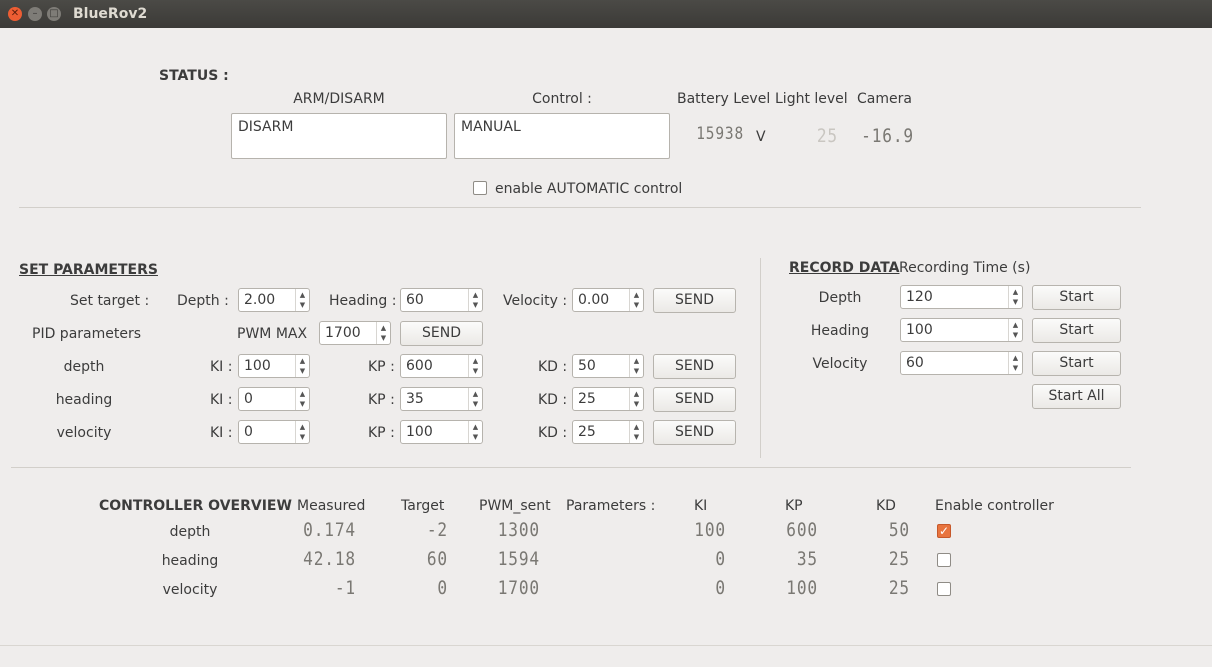 The width and height of the screenshot is (1212, 667). Describe the element at coordinates (339, 99) in the screenshot. I see `arm-disarm-label: ARM/DISARM` at that location.